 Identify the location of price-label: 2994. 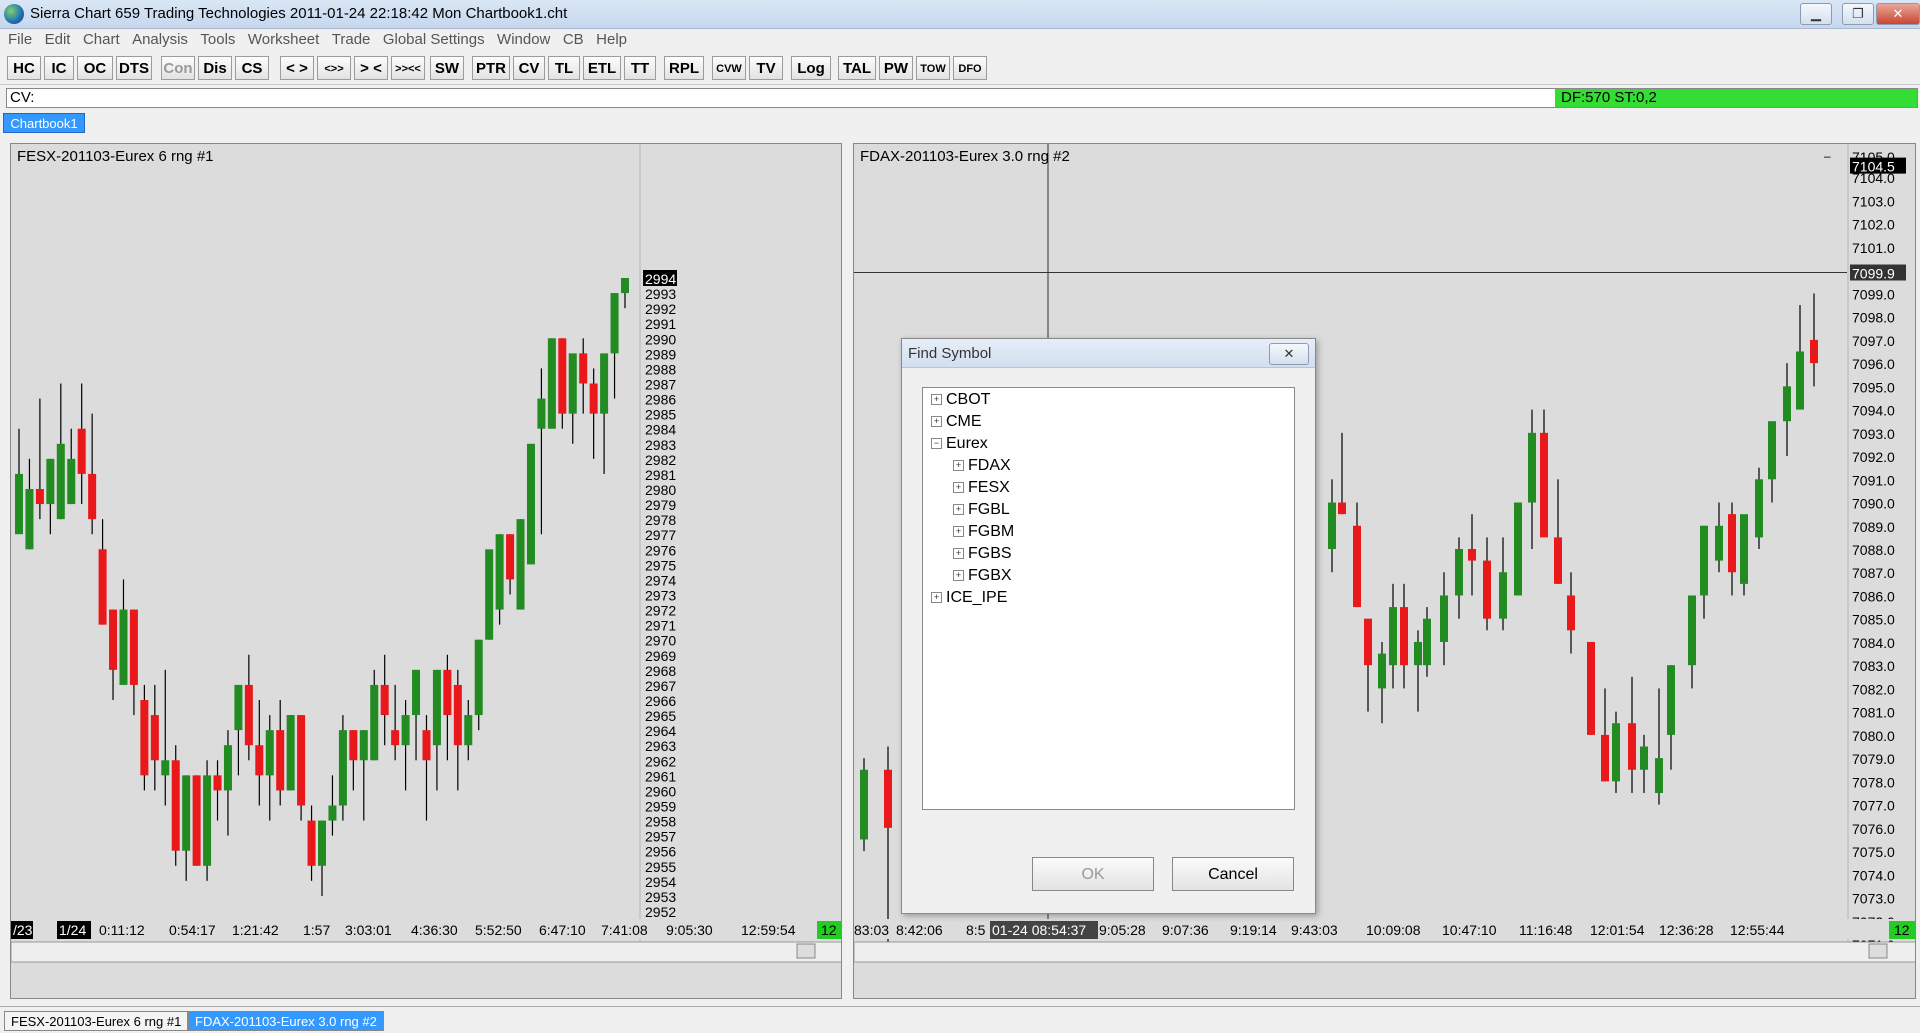
(660, 279).